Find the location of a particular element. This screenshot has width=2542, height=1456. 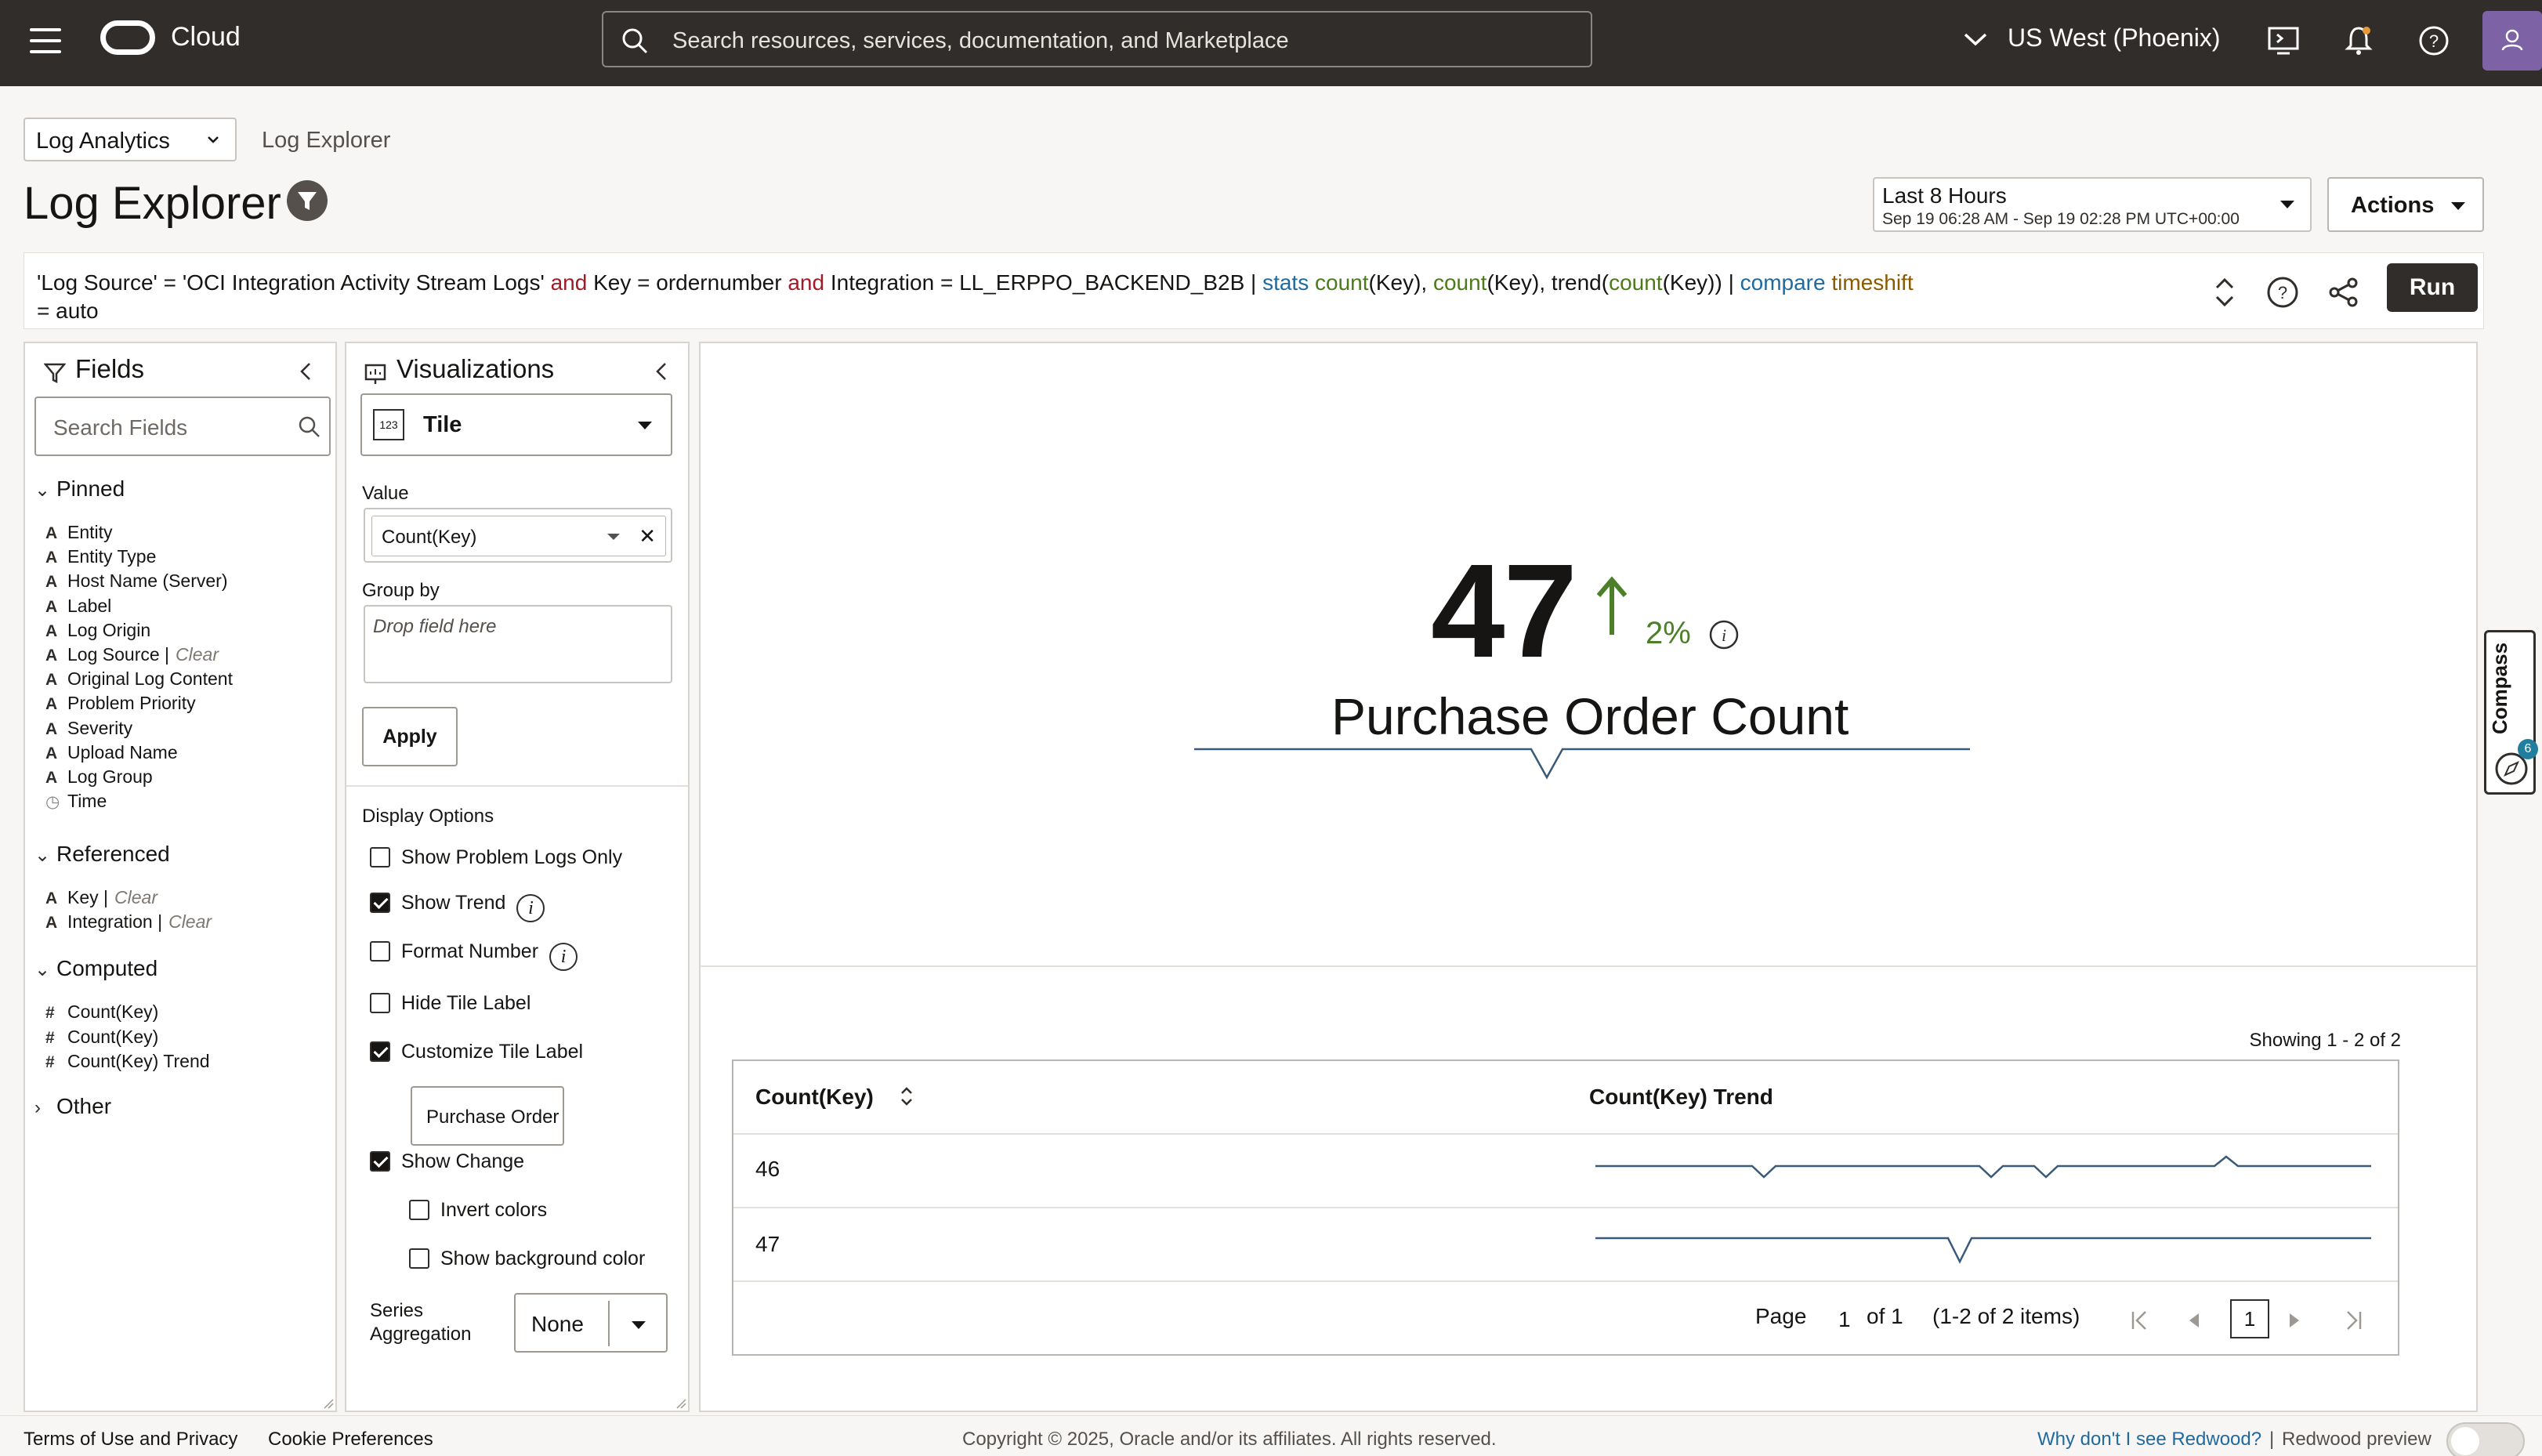

pinned-group-toggle: ⌄ Pinned is located at coordinates (79, 489).